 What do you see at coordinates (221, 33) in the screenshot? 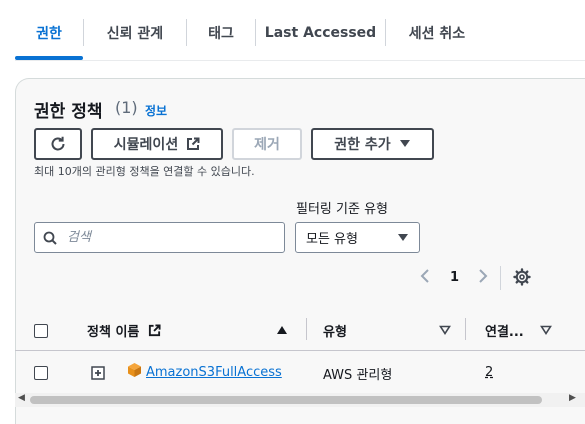
I see `tab-tags: 태그` at bounding box center [221, 33].